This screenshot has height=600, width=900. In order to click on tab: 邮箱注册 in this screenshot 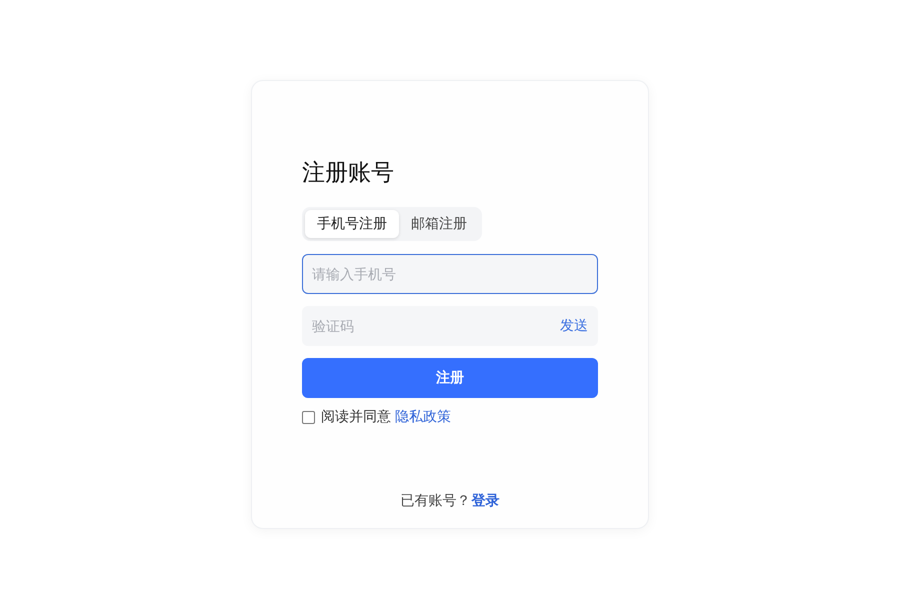, I will do `click(439, 224)`.